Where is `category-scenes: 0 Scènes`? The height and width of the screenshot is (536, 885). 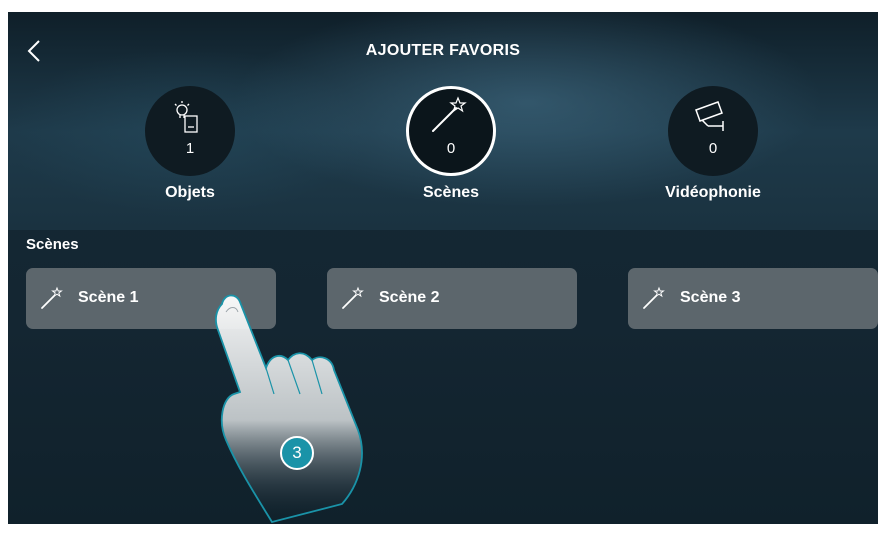
category-scenes: 0 Scènes is located at coordinates (451, 156).